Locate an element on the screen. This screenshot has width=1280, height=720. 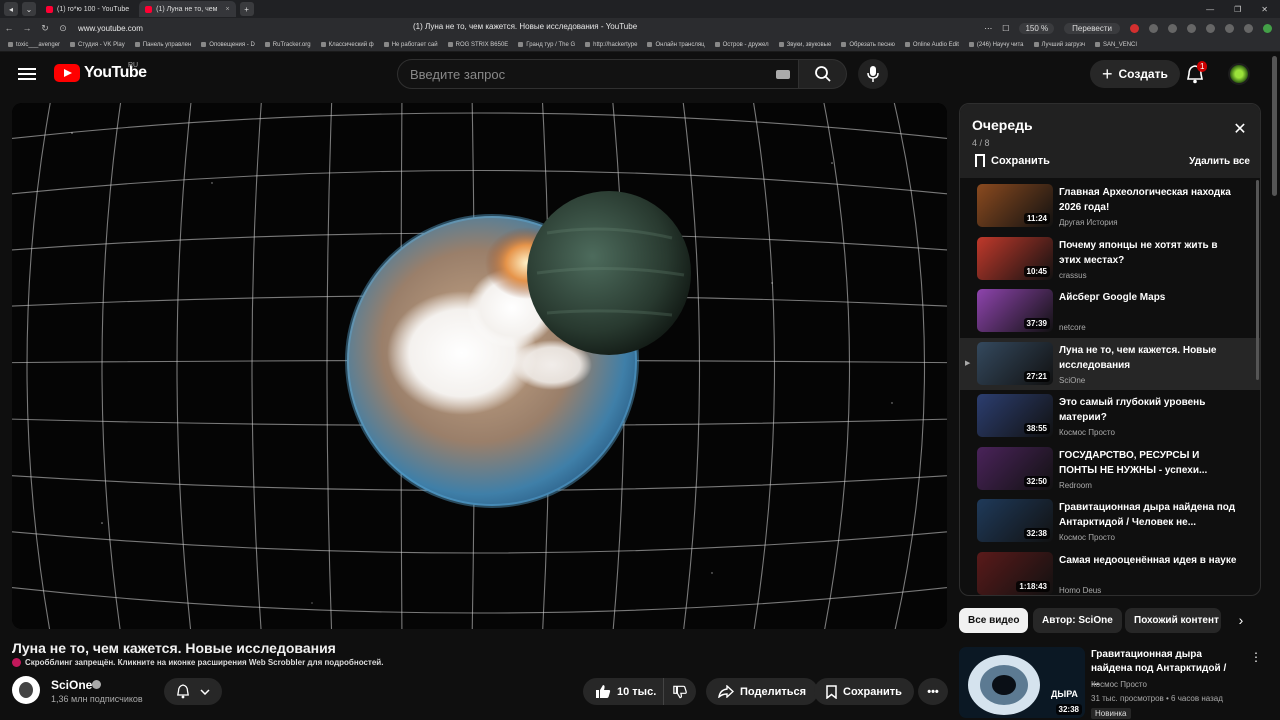
queue-item-thumbnail: 38:55 is located at coordinates (1015, 415).